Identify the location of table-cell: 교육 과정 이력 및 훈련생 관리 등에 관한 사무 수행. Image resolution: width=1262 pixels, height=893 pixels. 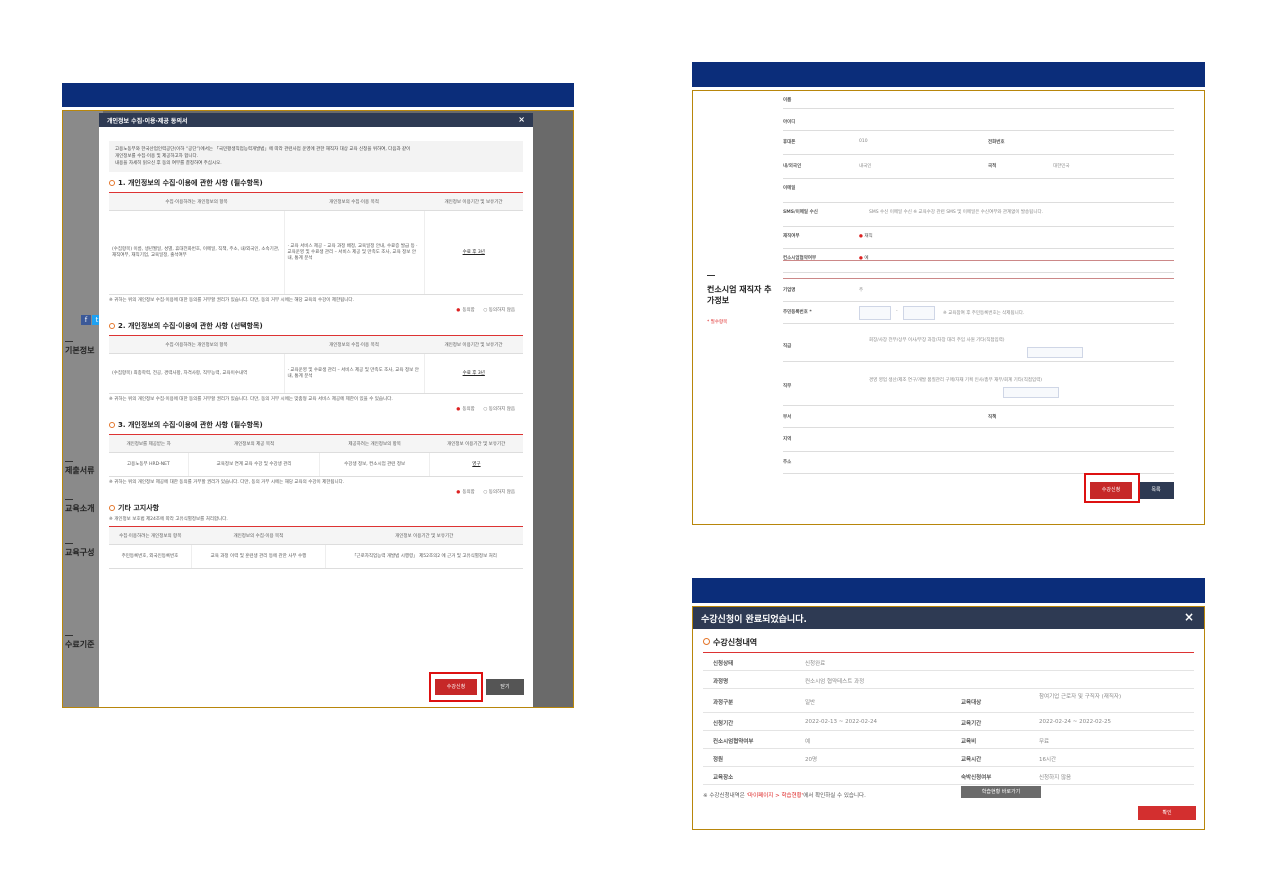
(258, 556).